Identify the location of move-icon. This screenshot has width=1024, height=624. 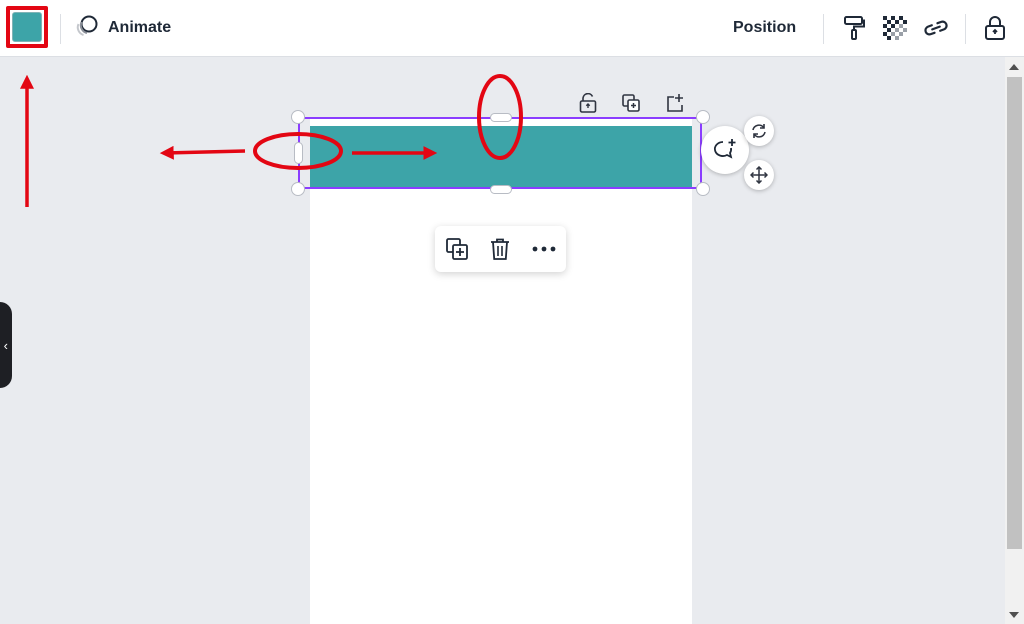
(759, 175).